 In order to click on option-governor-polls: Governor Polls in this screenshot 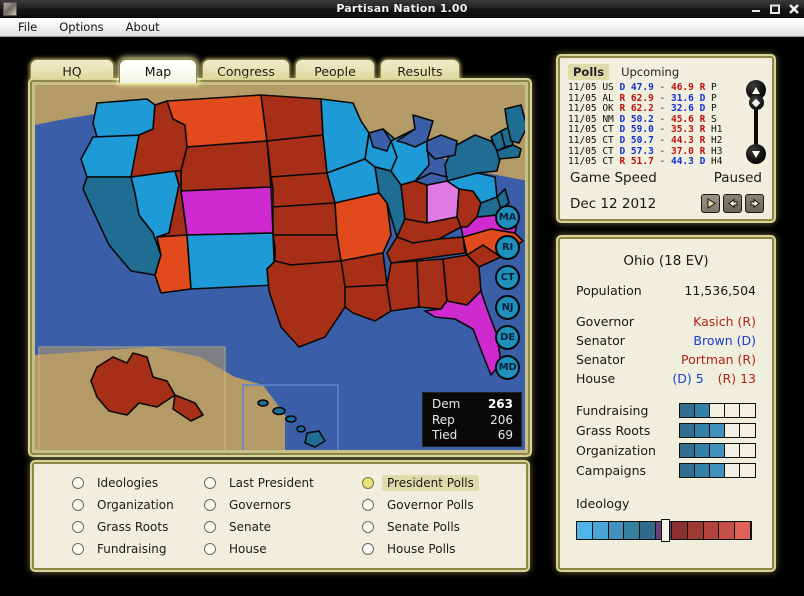, I will do `click(439, 505)`.